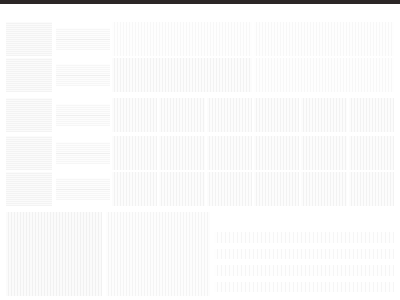  I want to click on bottom-middle-block, so click(158, 254).